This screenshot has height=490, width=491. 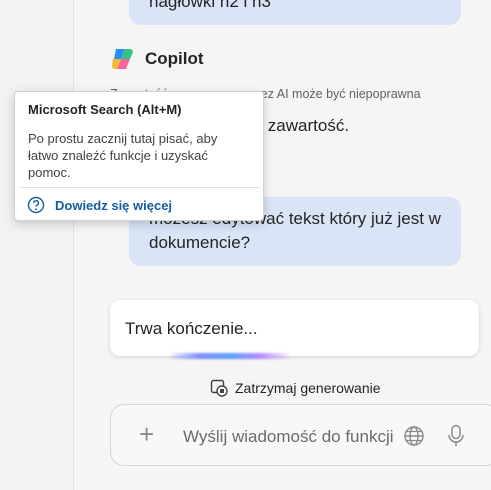 I want to click on copilot-header: Copilot, so click(x=157, y=59).